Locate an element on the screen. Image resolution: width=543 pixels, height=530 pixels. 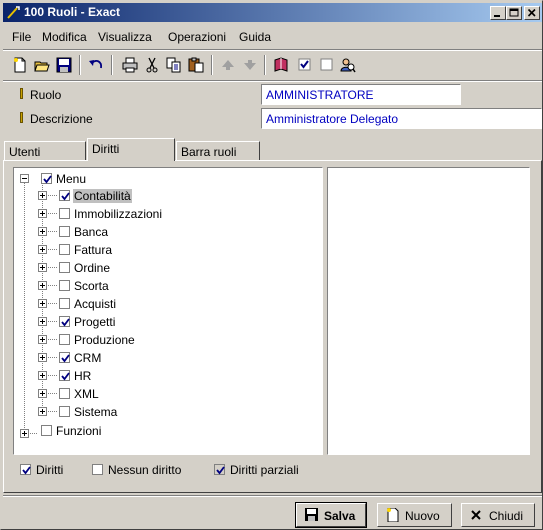
maximize-icon is located at coordinates (514, 12).